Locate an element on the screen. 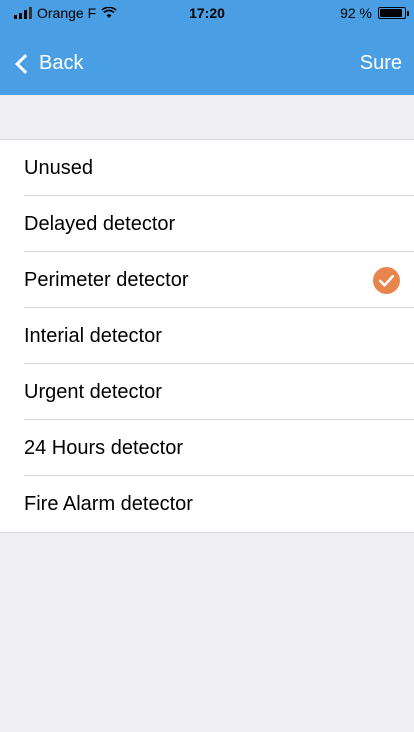 The width and height of the screenshot is (414, 732). back-label: Back is located at coordinates (61, 63).